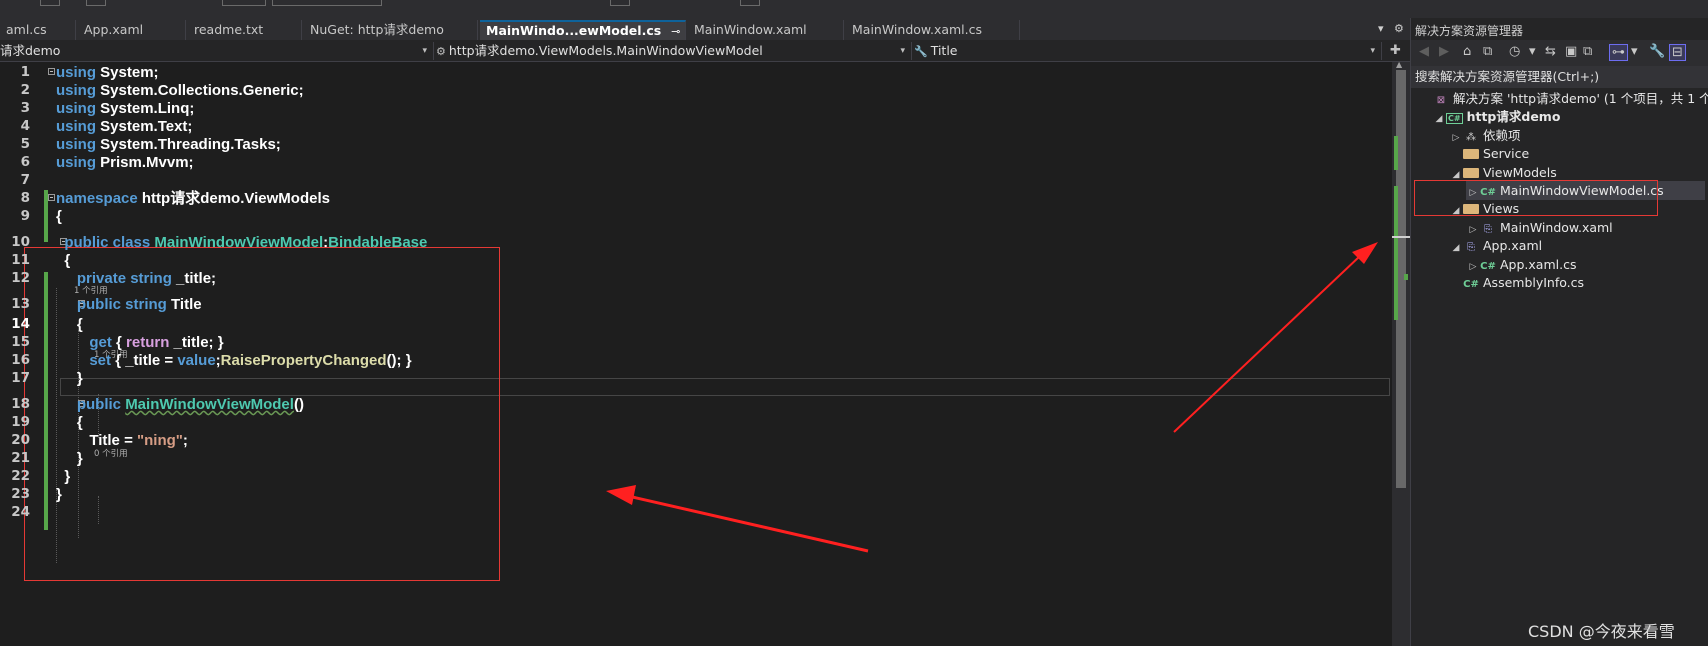  I want to click on line-number: 5, so click(25, 144).